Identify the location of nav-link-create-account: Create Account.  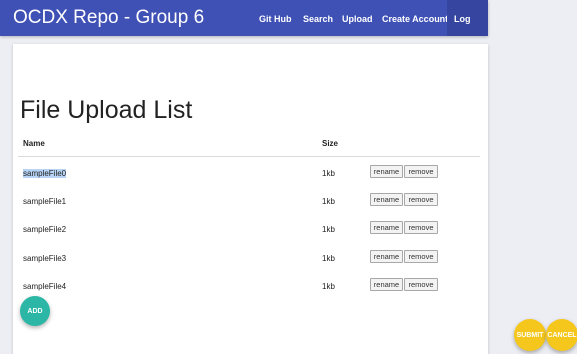
(415, 18).